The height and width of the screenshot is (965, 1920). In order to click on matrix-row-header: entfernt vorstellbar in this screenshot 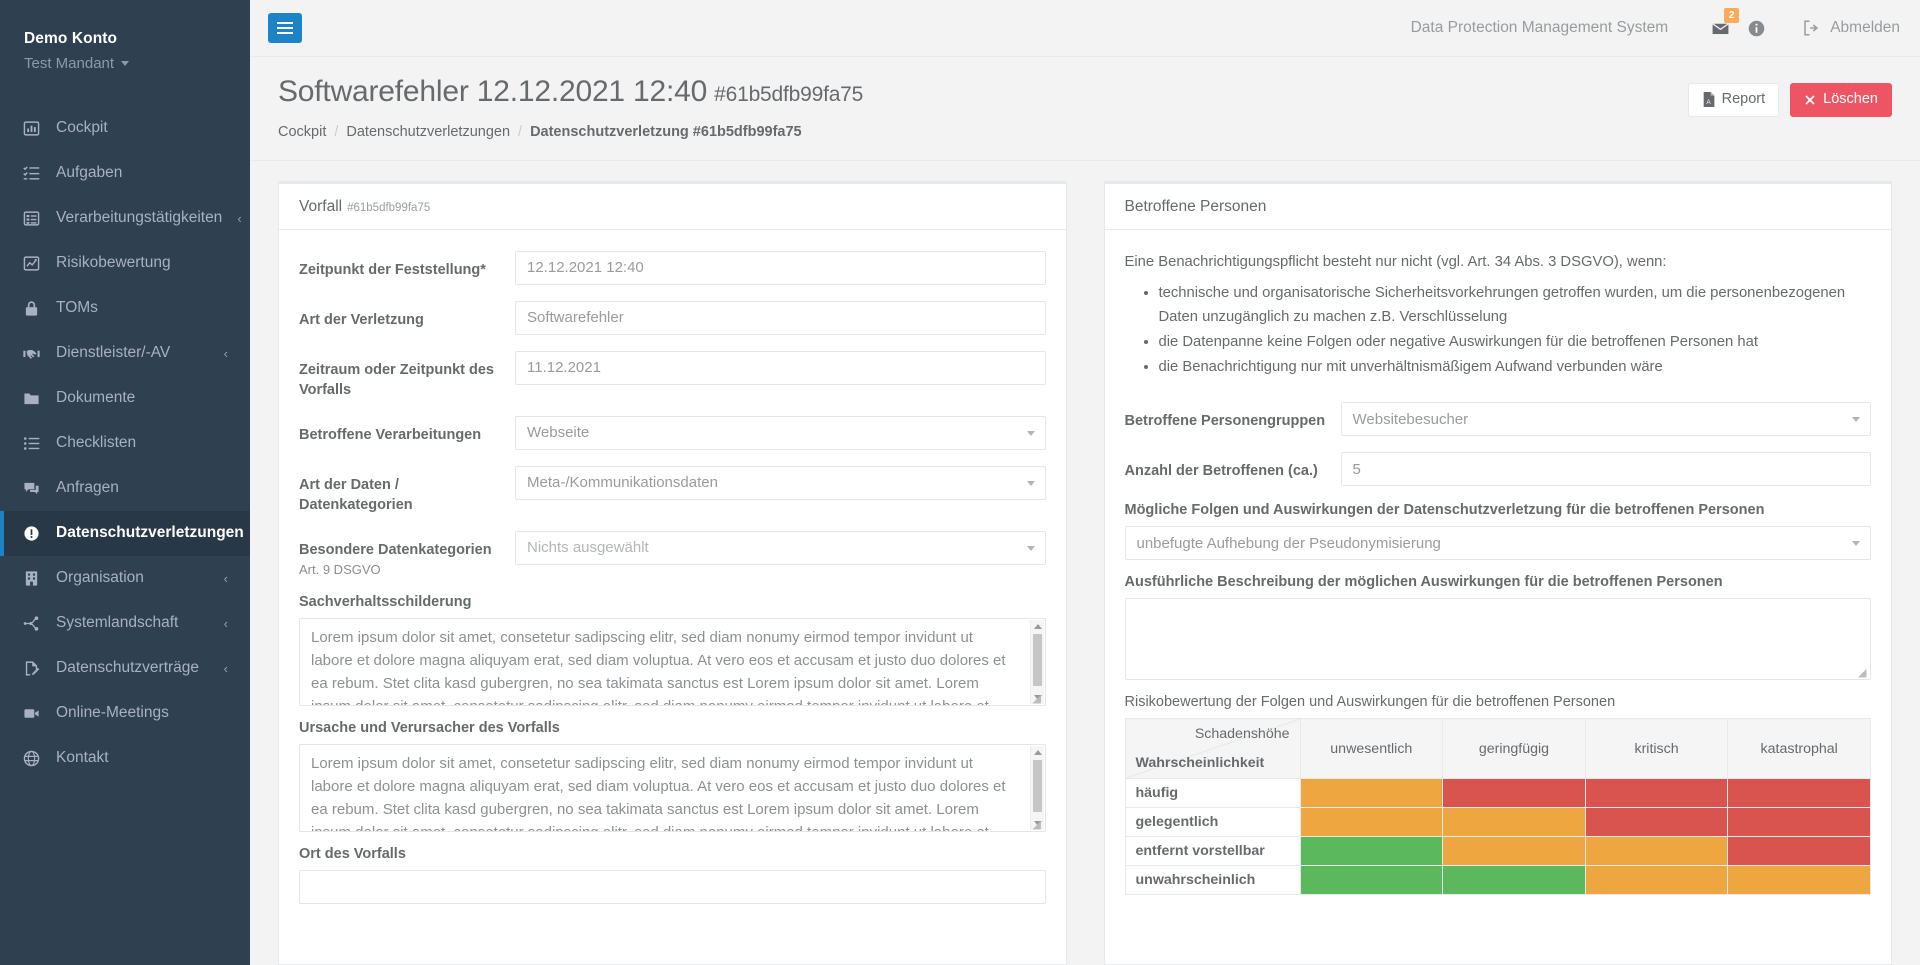, I will do `click(1212, 851)`.